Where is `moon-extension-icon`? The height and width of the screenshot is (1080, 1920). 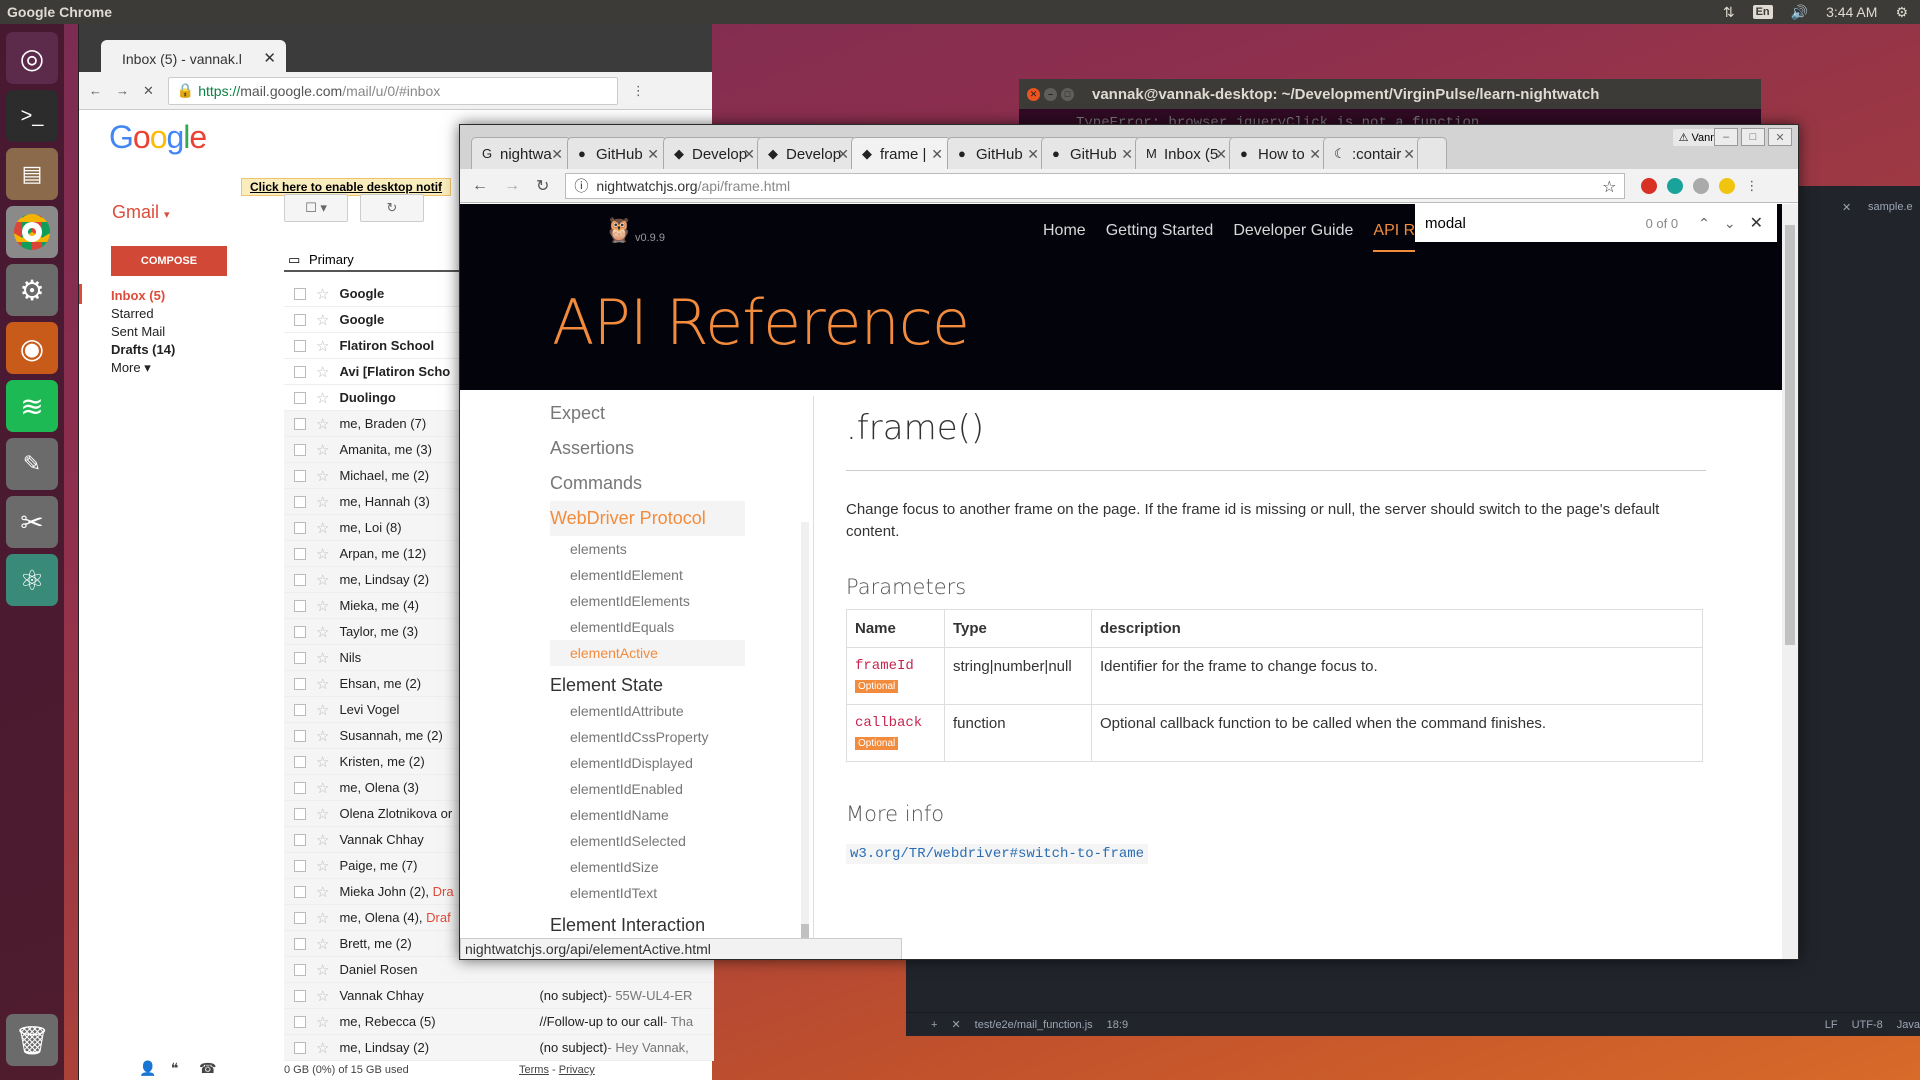 moon-extension-icon is located at coordinates (1727, 185).